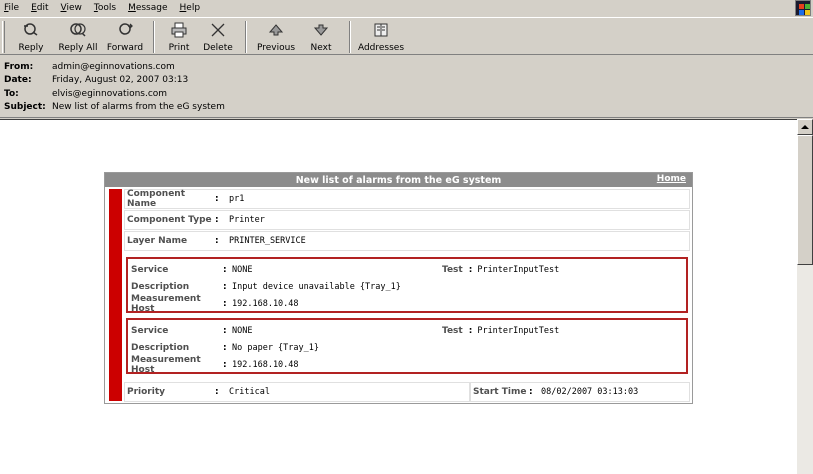 The height and width of the screenshot is (474, 813). I want to click on row-component-name: Component Name : pr1, so click(407, 199).